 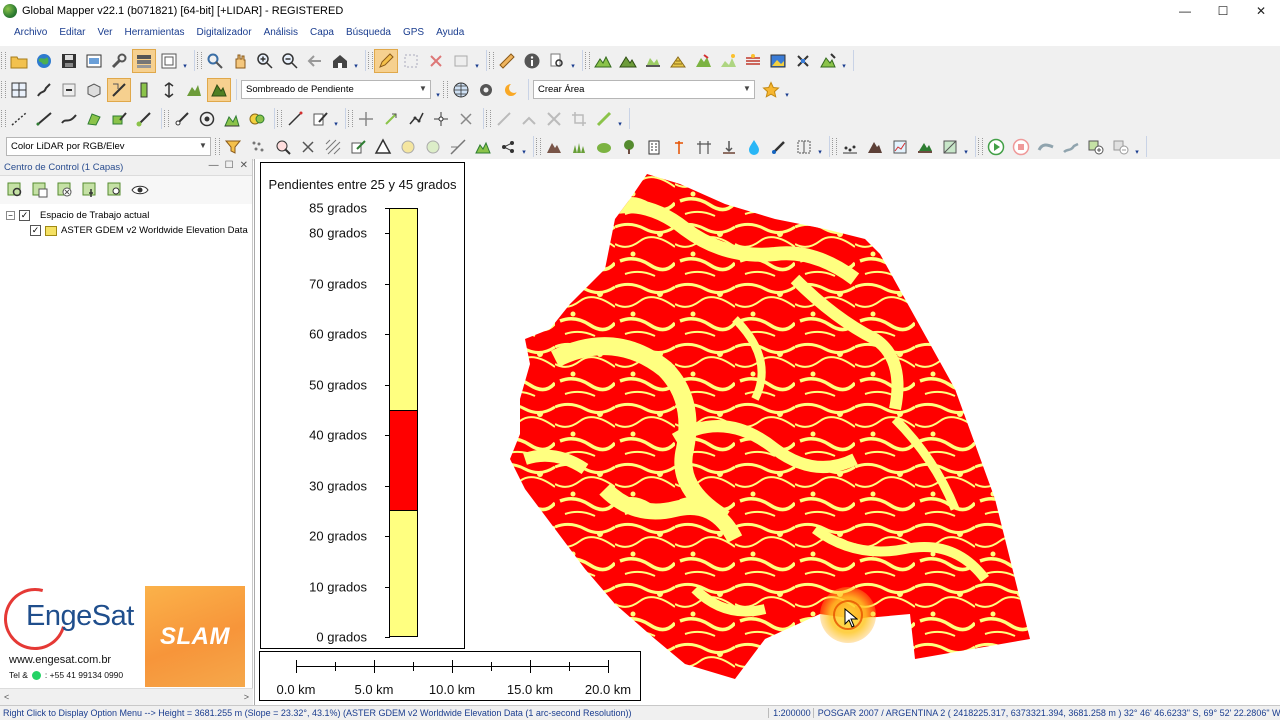 What do you see at coordinates (391, 119) in the screenshot?
I see `rotate-button` at bounding box center [391, 119].